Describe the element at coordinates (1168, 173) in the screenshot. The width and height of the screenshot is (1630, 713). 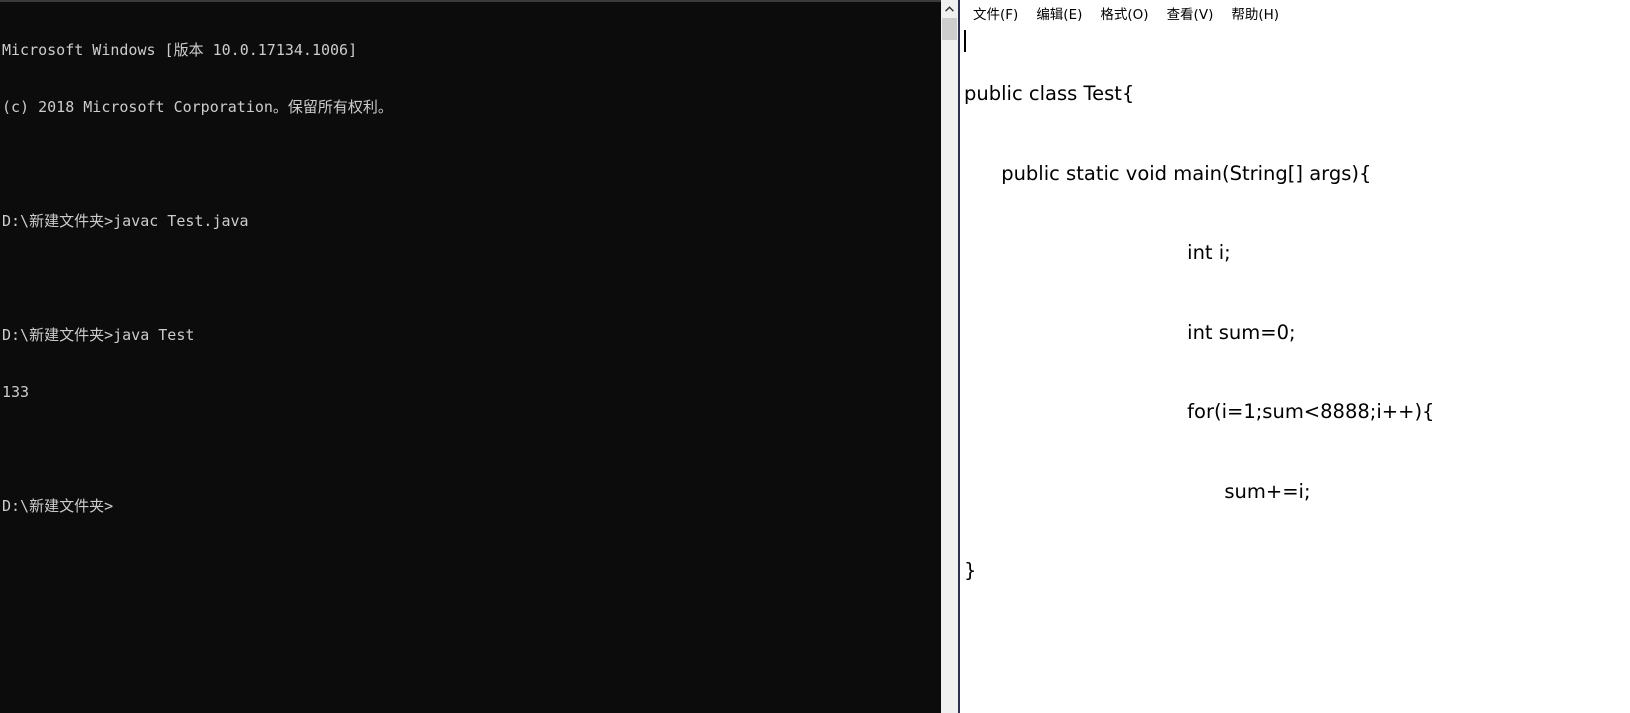
I see `code-line: public static void main(String[] args){` at that location.